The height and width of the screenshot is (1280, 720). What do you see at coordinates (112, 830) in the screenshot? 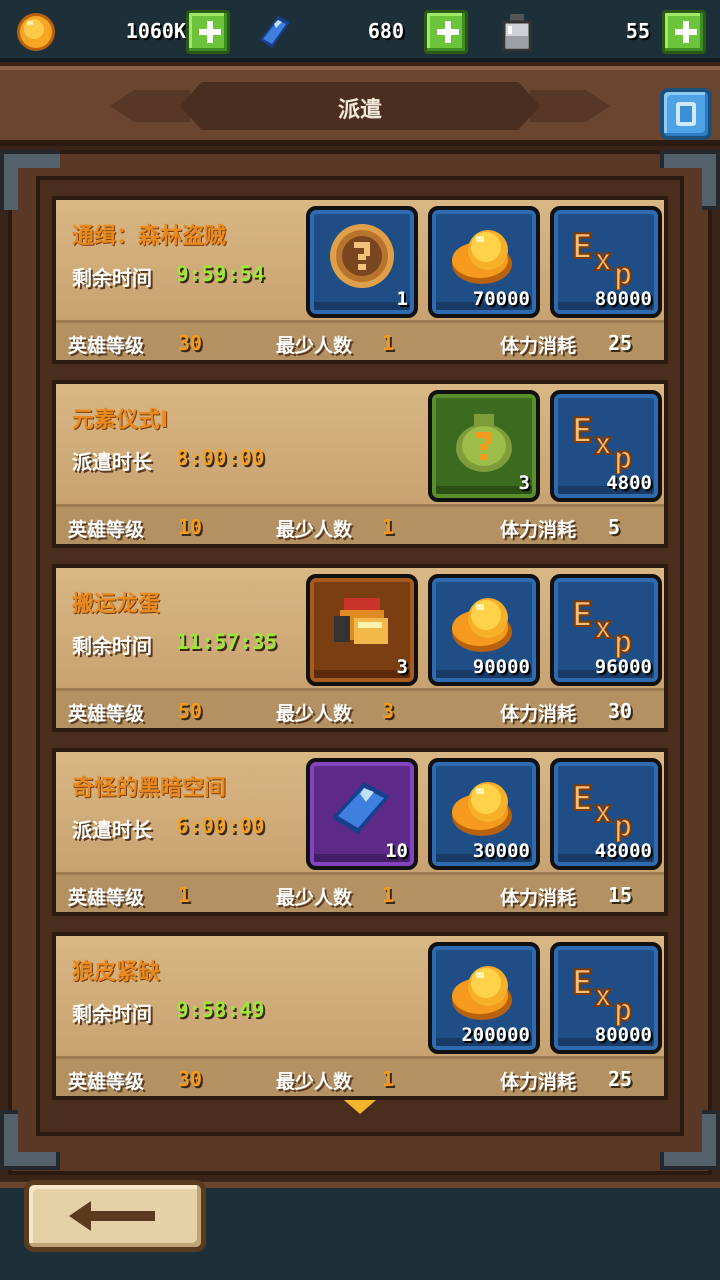
I see `time-label: 派遣时长` at bounding box center [112, 830].